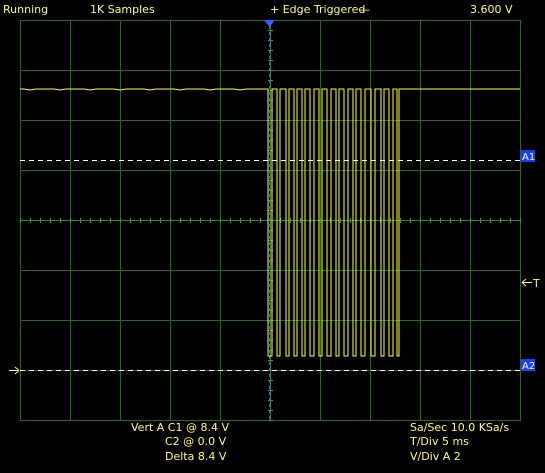  What do you see at coordinates (269, 23) in the screenshot?
I see `trigger-time-arrow-icon` at bounding box center [269, 23].